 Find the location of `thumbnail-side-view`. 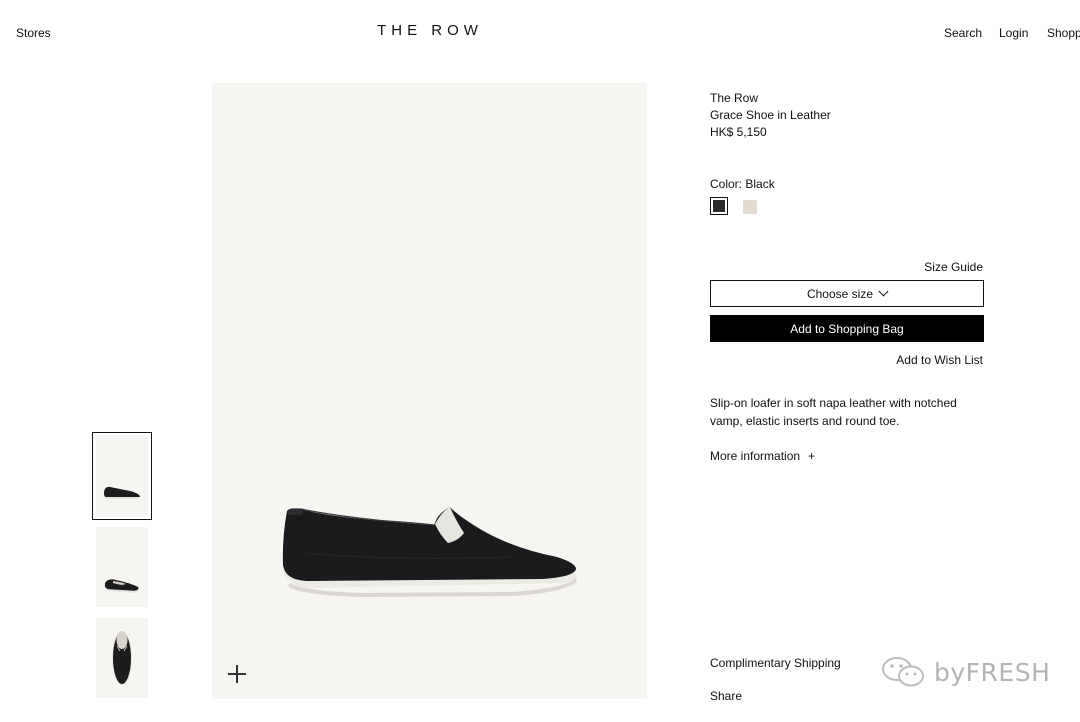

thumbnail-side-view is located at coordinates (122, 476).